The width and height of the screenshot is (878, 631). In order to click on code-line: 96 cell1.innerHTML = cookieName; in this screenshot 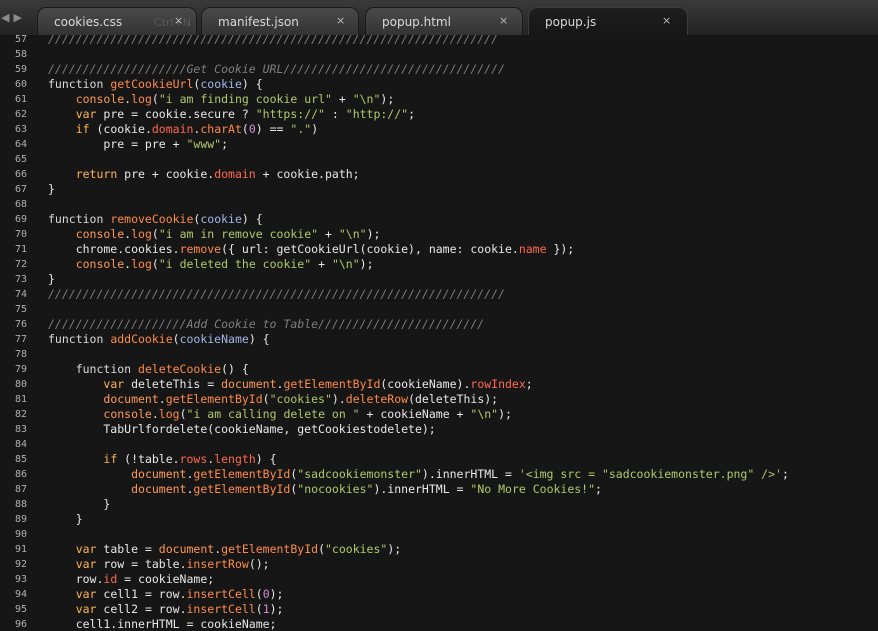, I will do `click(439, 624)`.